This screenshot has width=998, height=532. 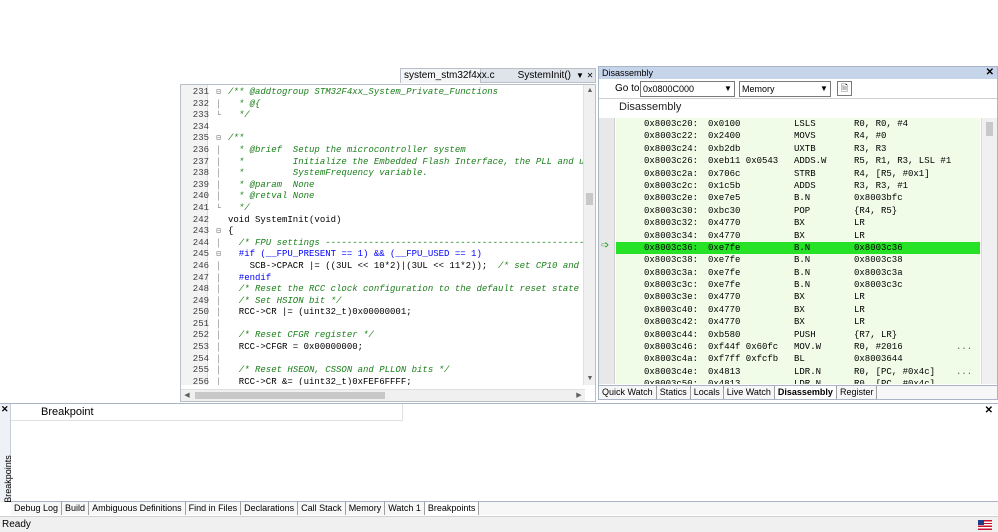 I want to click on instruction-row: 0x8003c30: 0xbc30 POP {R4, R5}, so click(x=798, y=211).